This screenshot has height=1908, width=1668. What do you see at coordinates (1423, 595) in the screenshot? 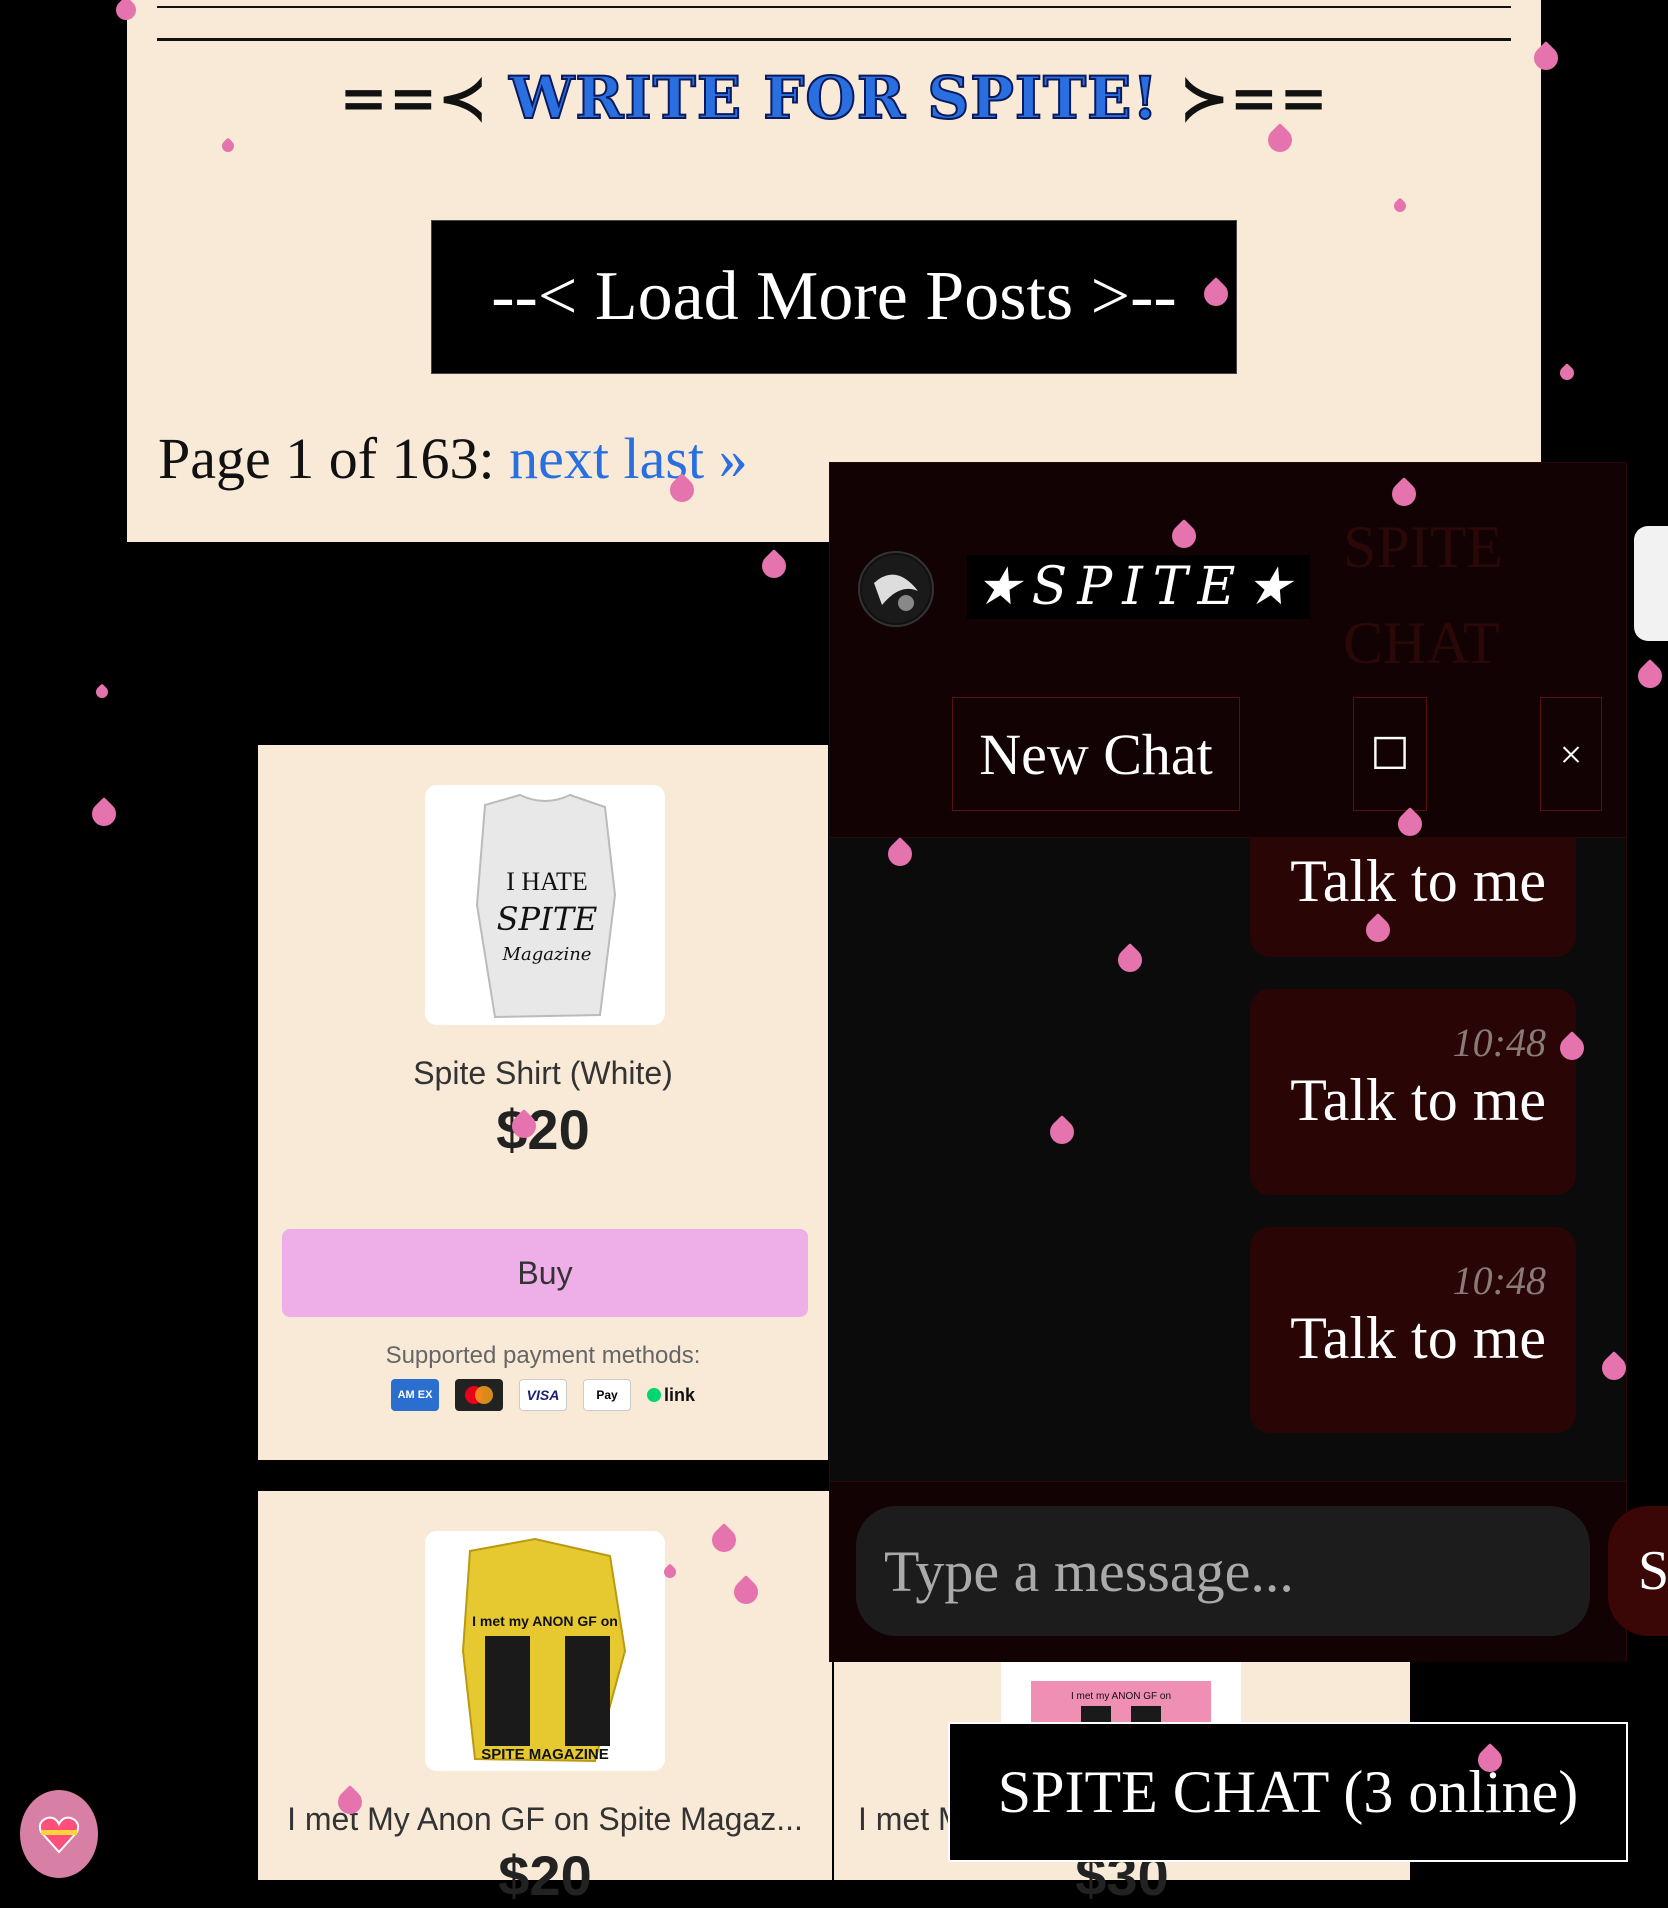
I see `chat-title: SPITE CHAT` at bounding box center [1423, 595].